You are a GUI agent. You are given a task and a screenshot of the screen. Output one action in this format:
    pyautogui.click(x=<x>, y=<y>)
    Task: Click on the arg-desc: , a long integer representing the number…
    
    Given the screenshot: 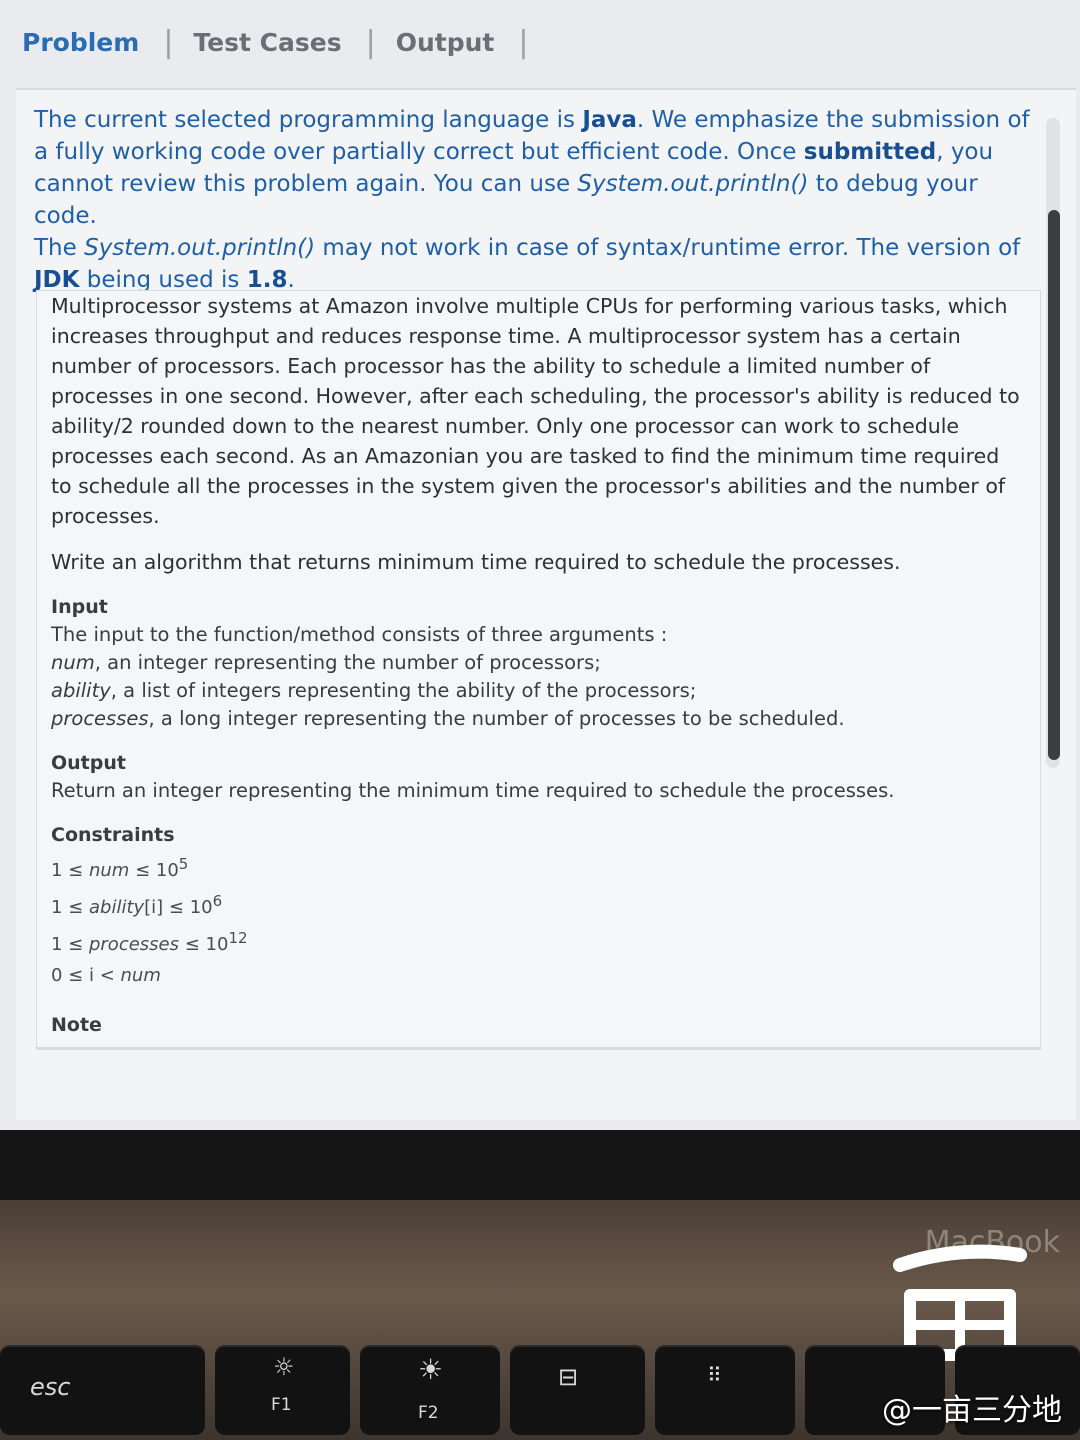 What is the action you would take?
    pyautogui.click(x=496, y=718)
    